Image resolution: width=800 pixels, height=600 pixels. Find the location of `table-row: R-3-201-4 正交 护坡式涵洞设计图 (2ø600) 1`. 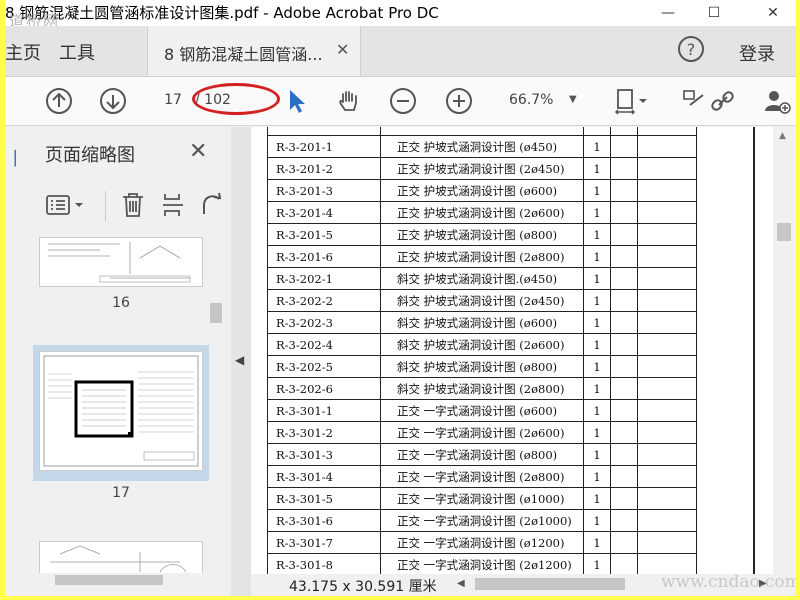

table-row: R-3-201-4 正交 护坡式涵洞设计图 (2ø600) 1 is located at coordinates (482, 212).